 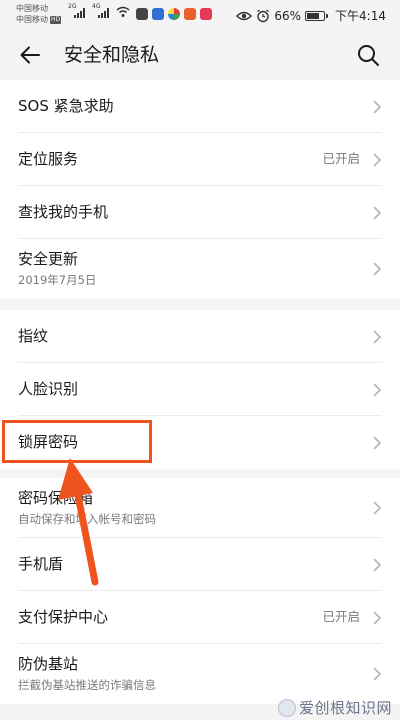 I want to click on setting-label: 密码保险箱, so click(x=56, y=498).